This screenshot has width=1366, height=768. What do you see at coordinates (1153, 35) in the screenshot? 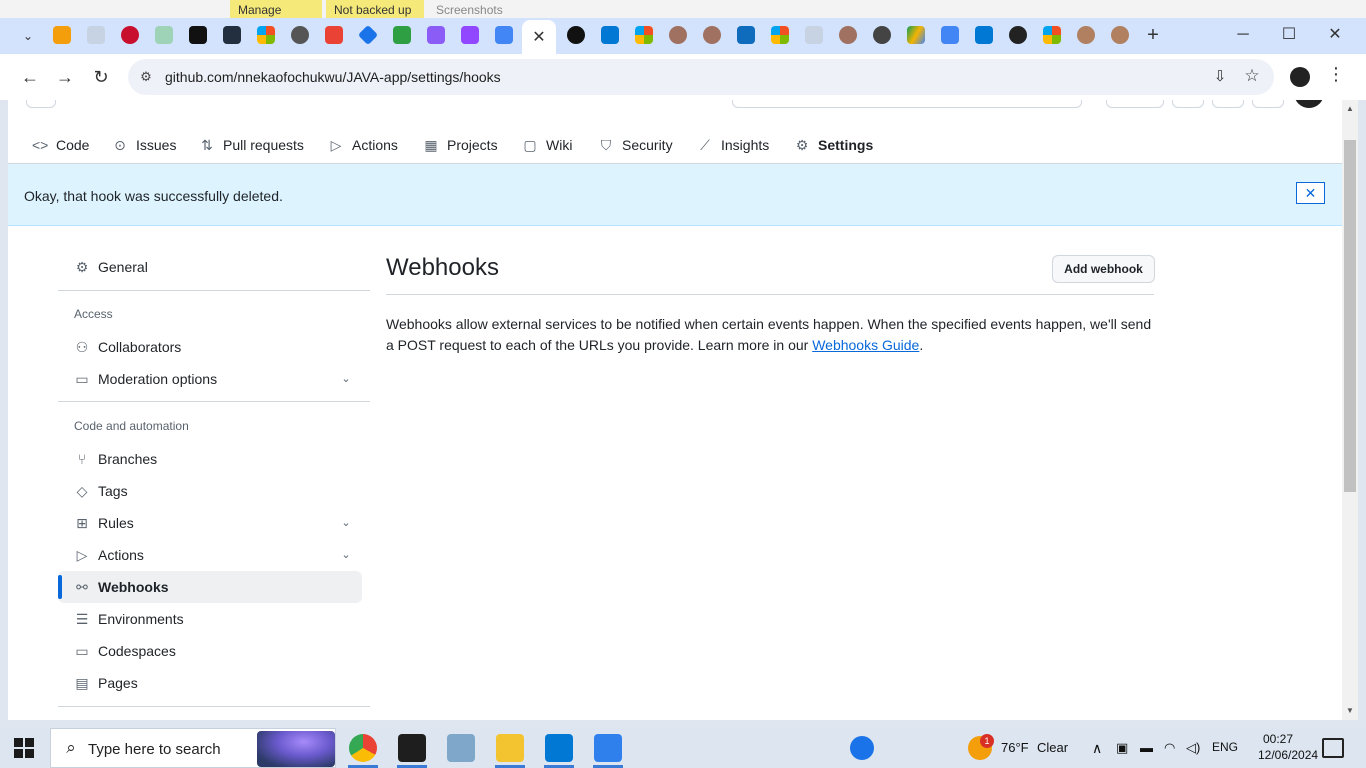
I see `new-tab-button: +` at bounding box center [1153, 35].